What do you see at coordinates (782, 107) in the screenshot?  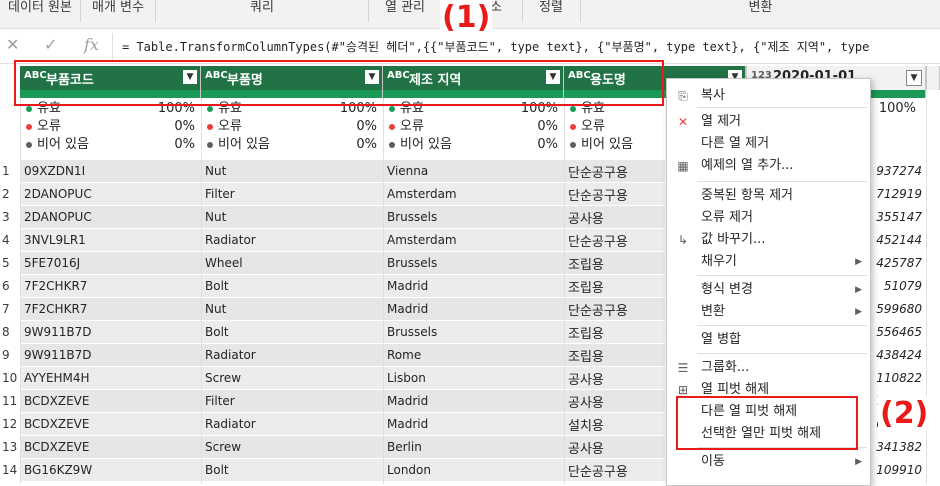 I see `menu-divider` at bounding box center [782, 107].